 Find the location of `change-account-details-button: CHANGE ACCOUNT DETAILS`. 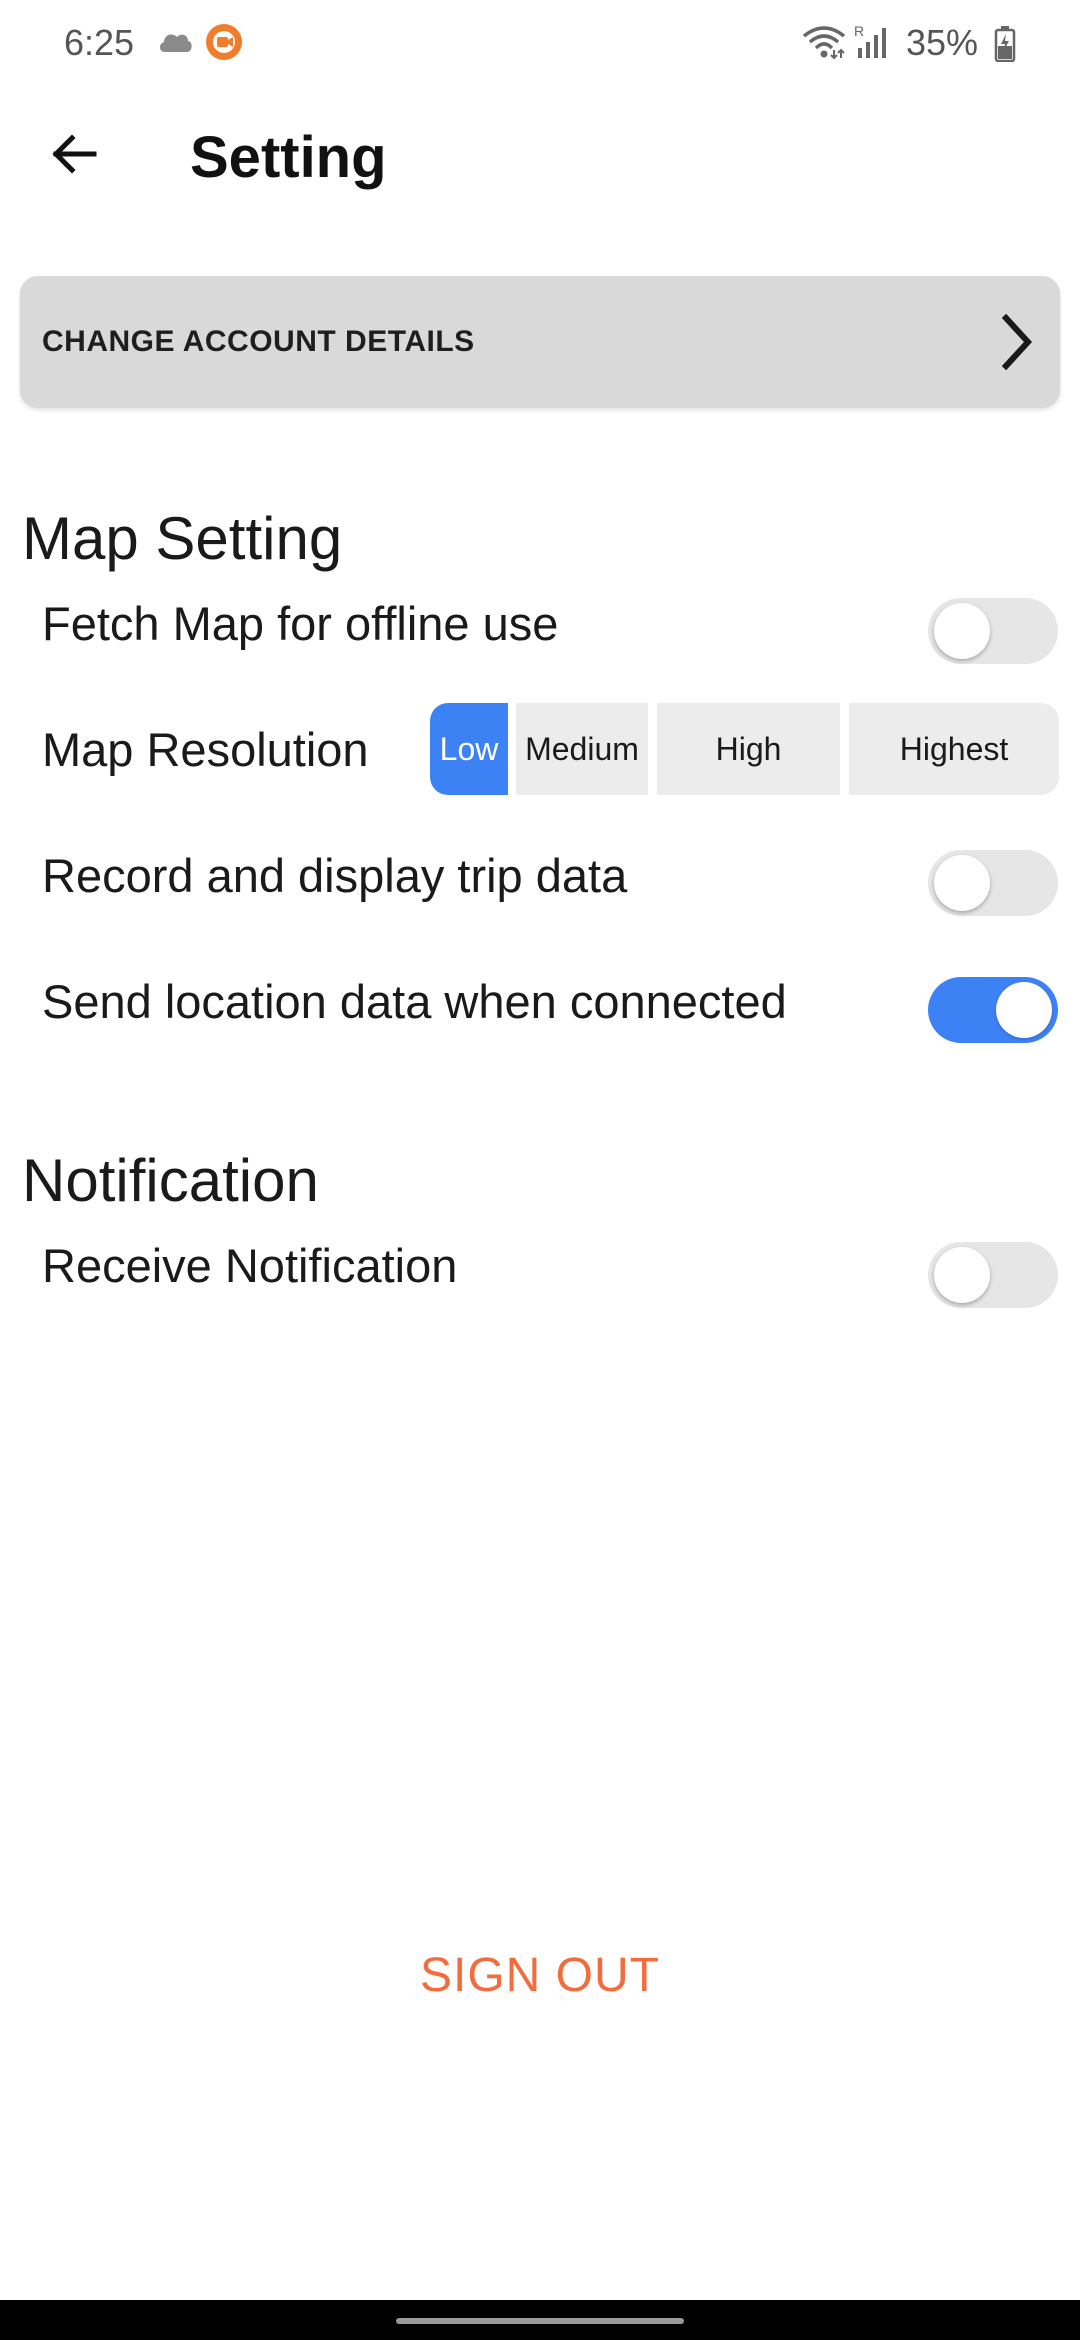

change-account-details-button: CHANGE ACCOUNT DETAILS is located at coordinates (540, 342).